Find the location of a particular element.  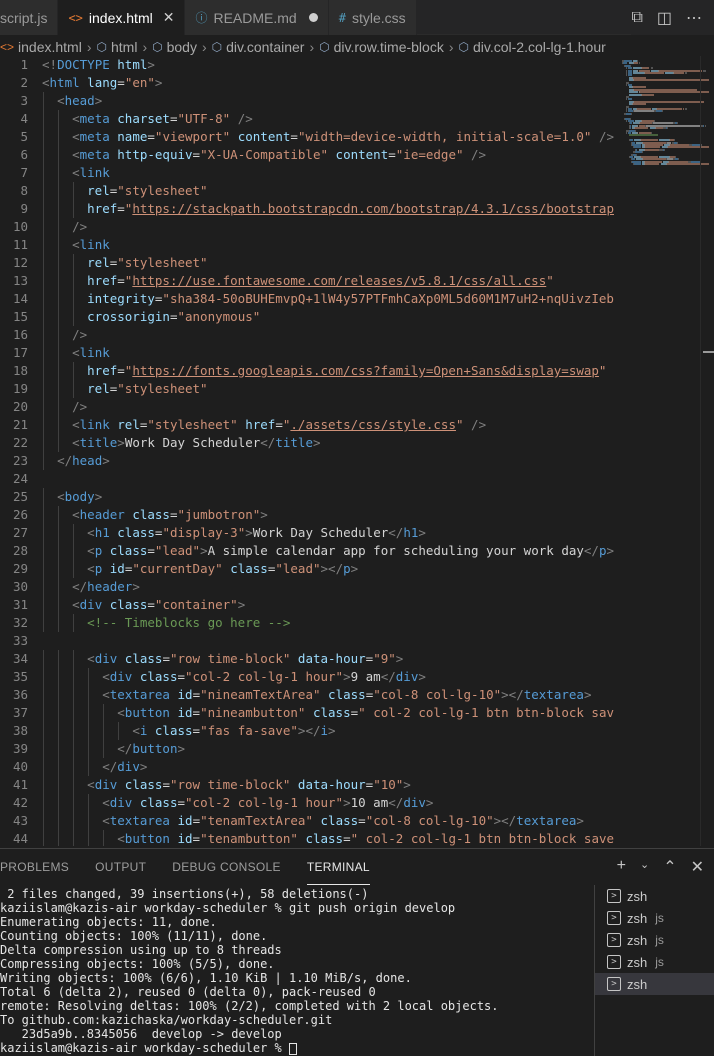

breadcrumb-item-file: <> index.html is located at coordinates (41, 47).